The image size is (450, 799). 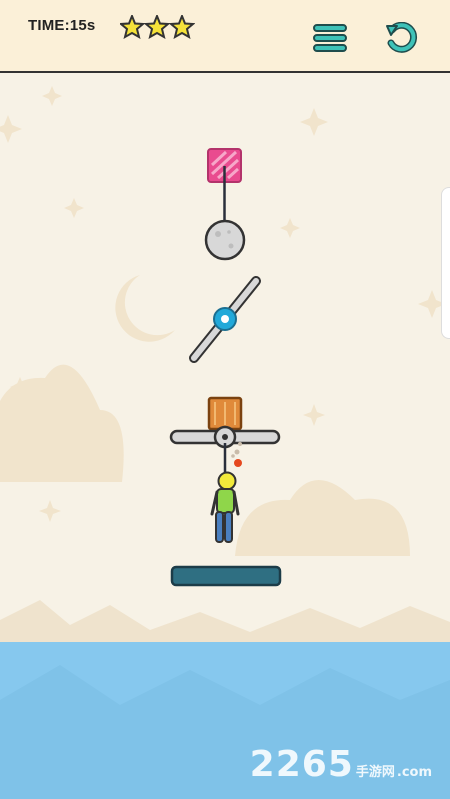 I want to click on moon-icon, so click(x=145, y=308).